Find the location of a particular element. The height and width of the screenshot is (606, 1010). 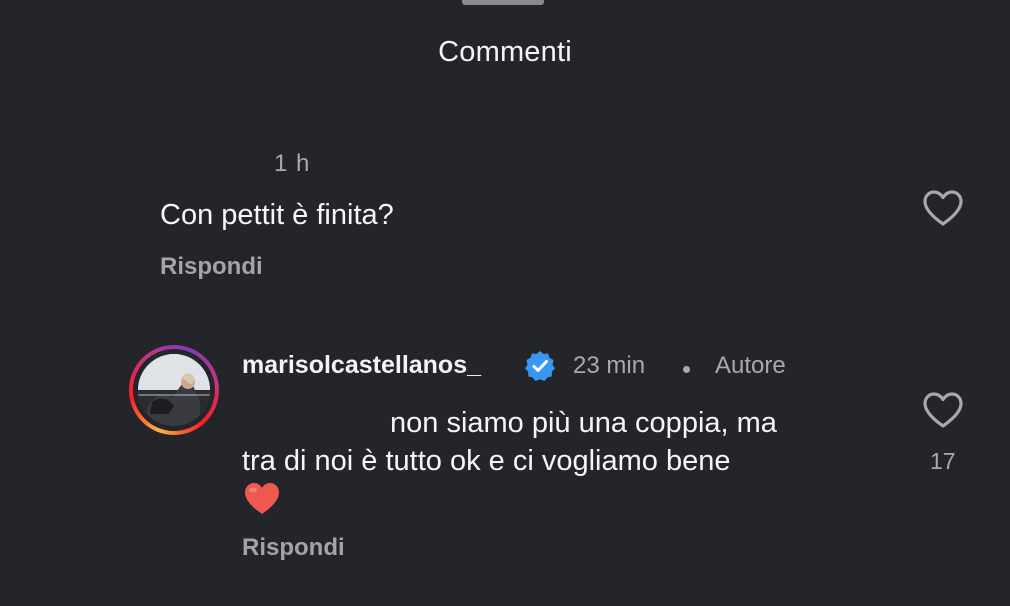

comment-text-line: tra di noi è tutto ok e ci vogliamo bene is located at coordinates (486, 461).